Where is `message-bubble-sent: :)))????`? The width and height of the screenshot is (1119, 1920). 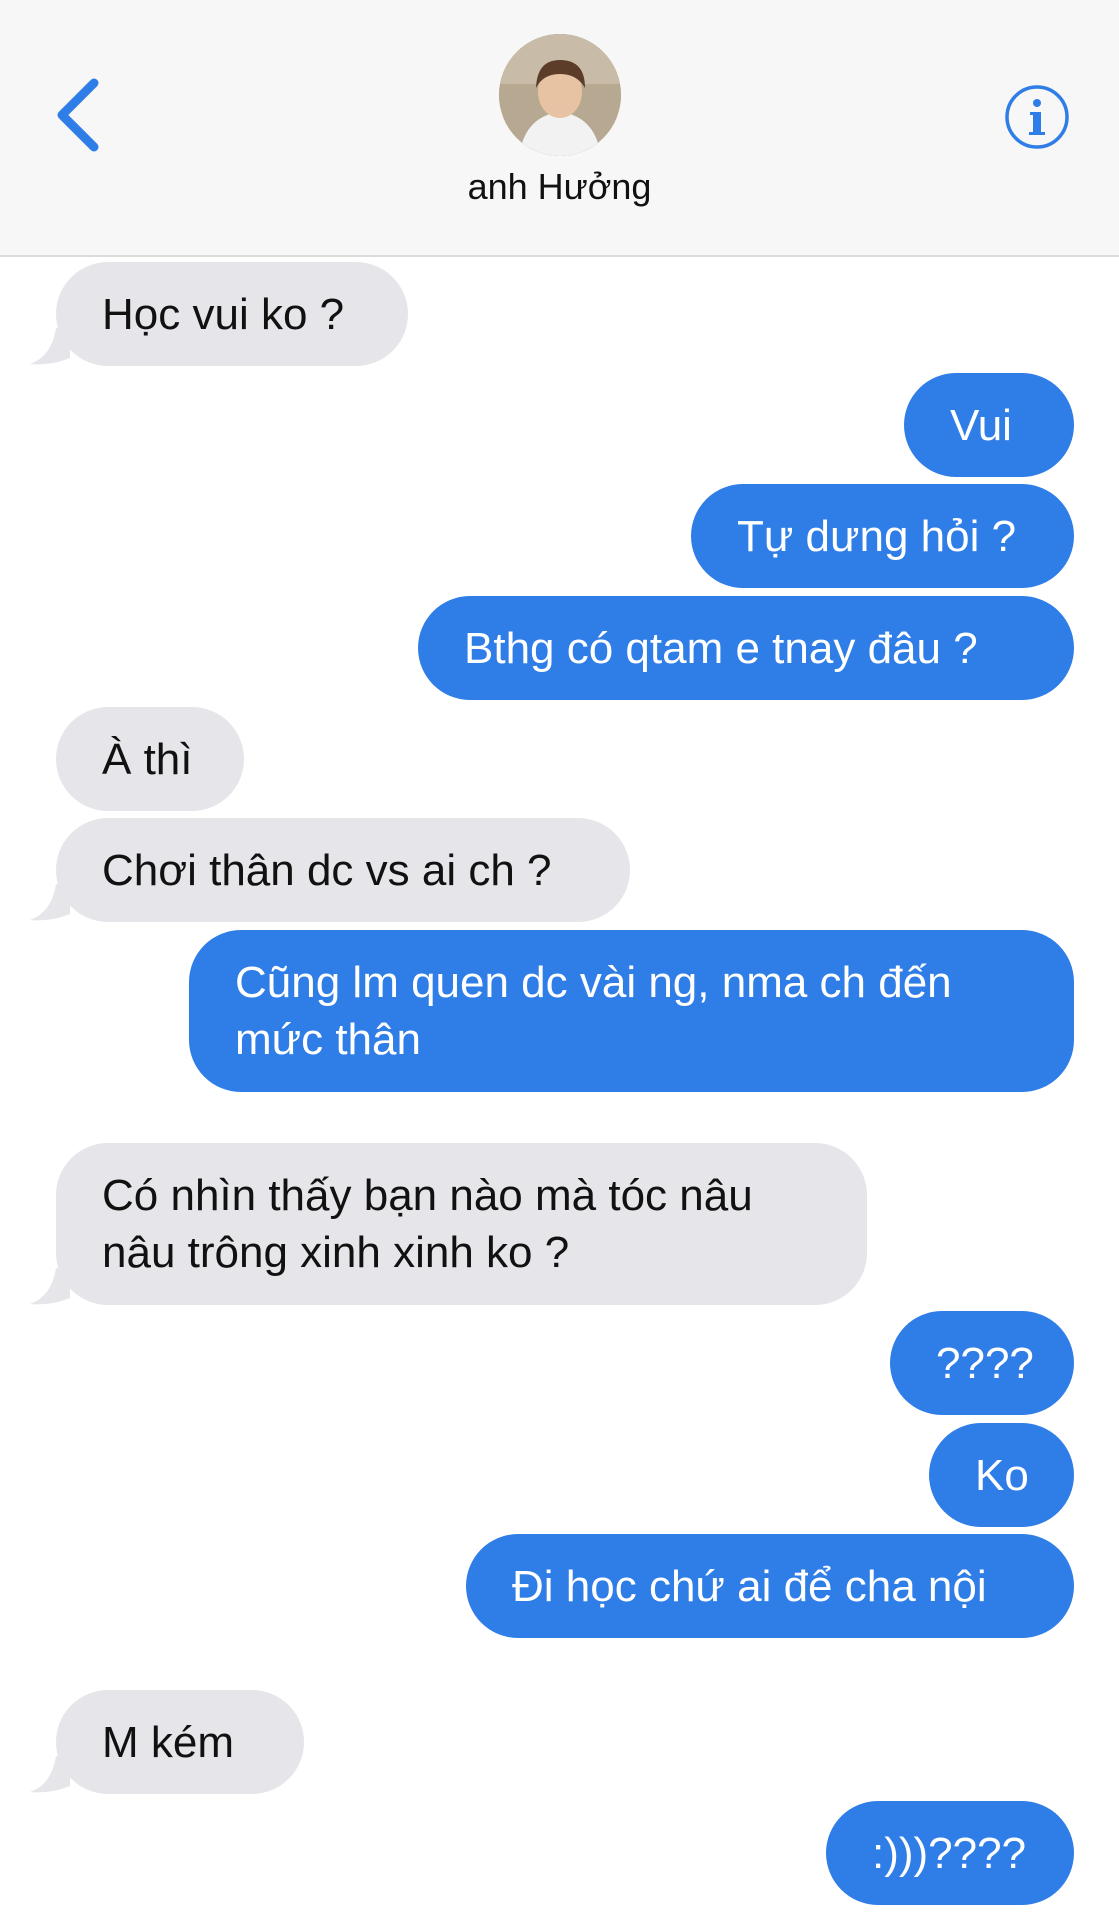 message-bubble-sent: :)))???? is located at coordinates (950, 1853).